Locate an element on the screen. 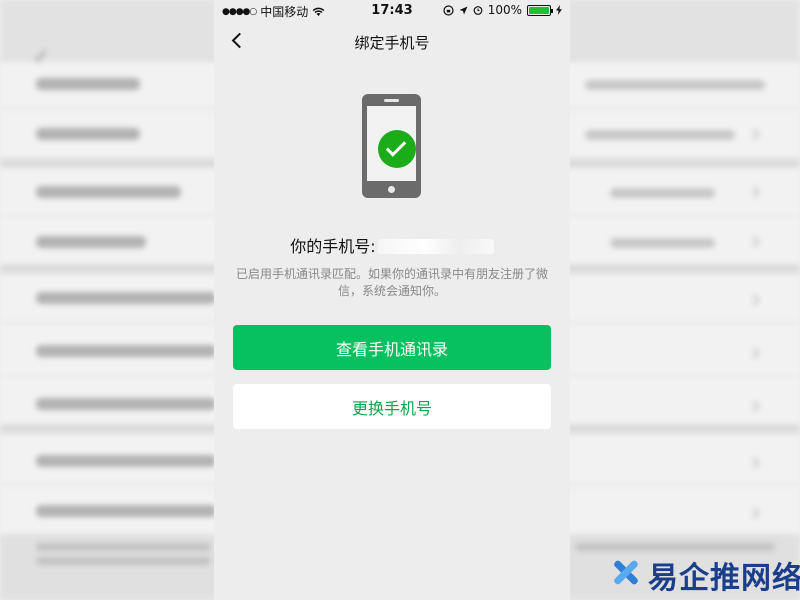  change-phone-button: 更换手机号 is located at coordinates (392, 406).